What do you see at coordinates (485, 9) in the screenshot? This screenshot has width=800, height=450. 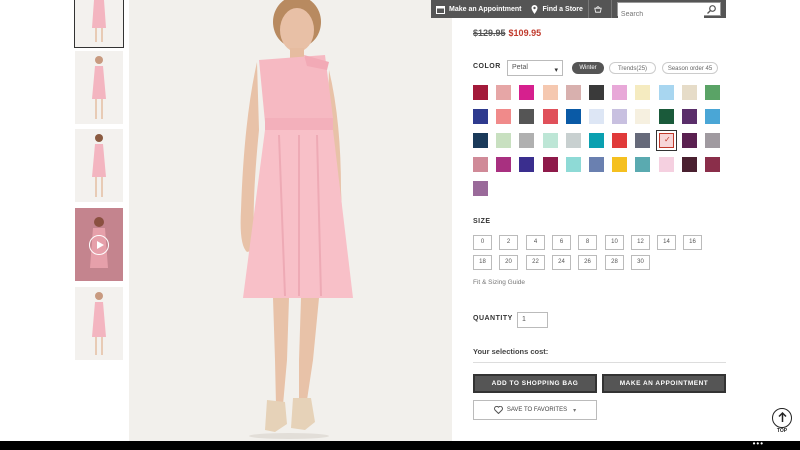 I see `make-appointment-label: Make an Appointment` at bounding box center [485, 9].